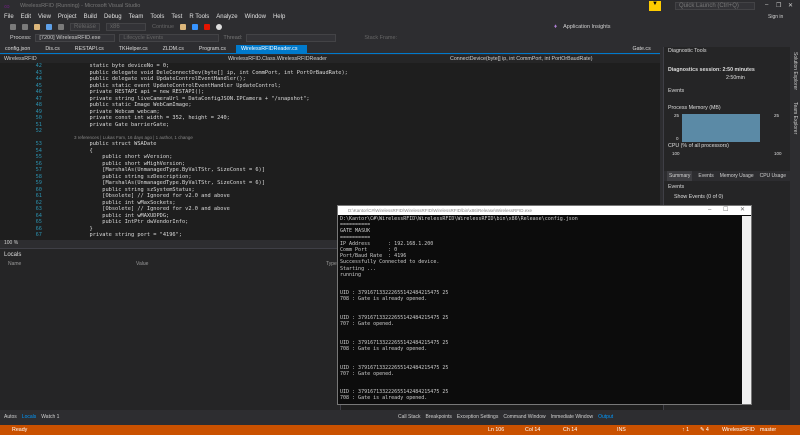  I want to click on column-value: Value, so click(142, 264).